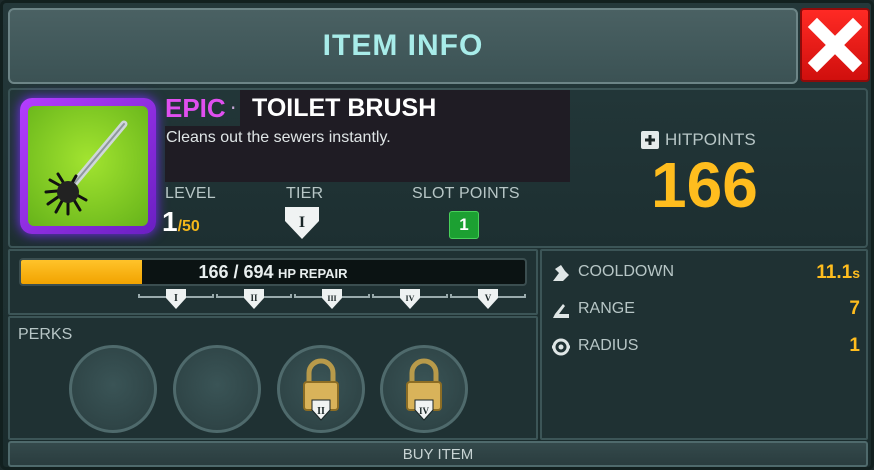 This screenshot has height=470, width=874. I want to click on level-label: LEVEL, so click(190, 193).